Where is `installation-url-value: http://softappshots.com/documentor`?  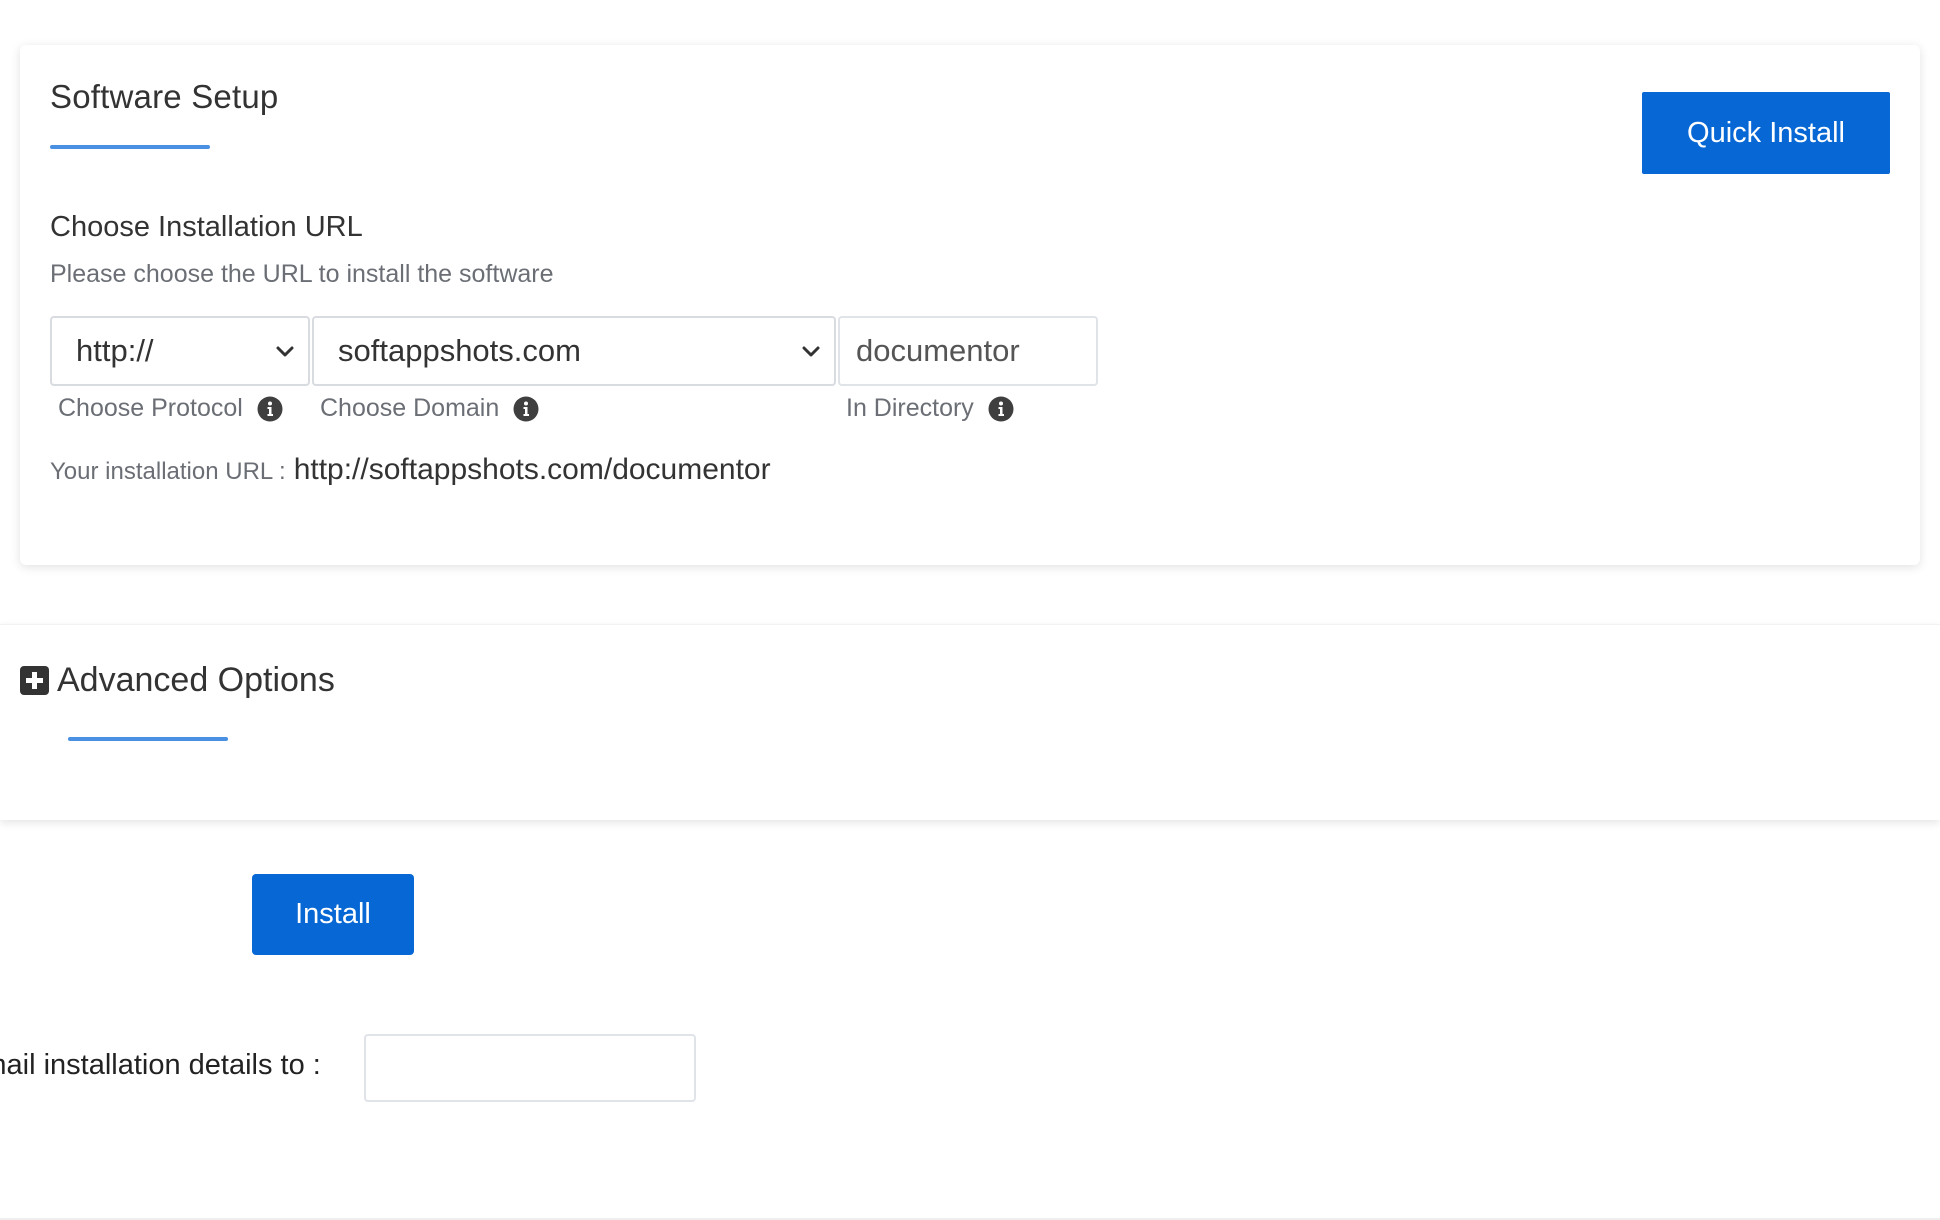
installation-url-value: http://softappshots.com/documentor is located at coordinates (532, 469).